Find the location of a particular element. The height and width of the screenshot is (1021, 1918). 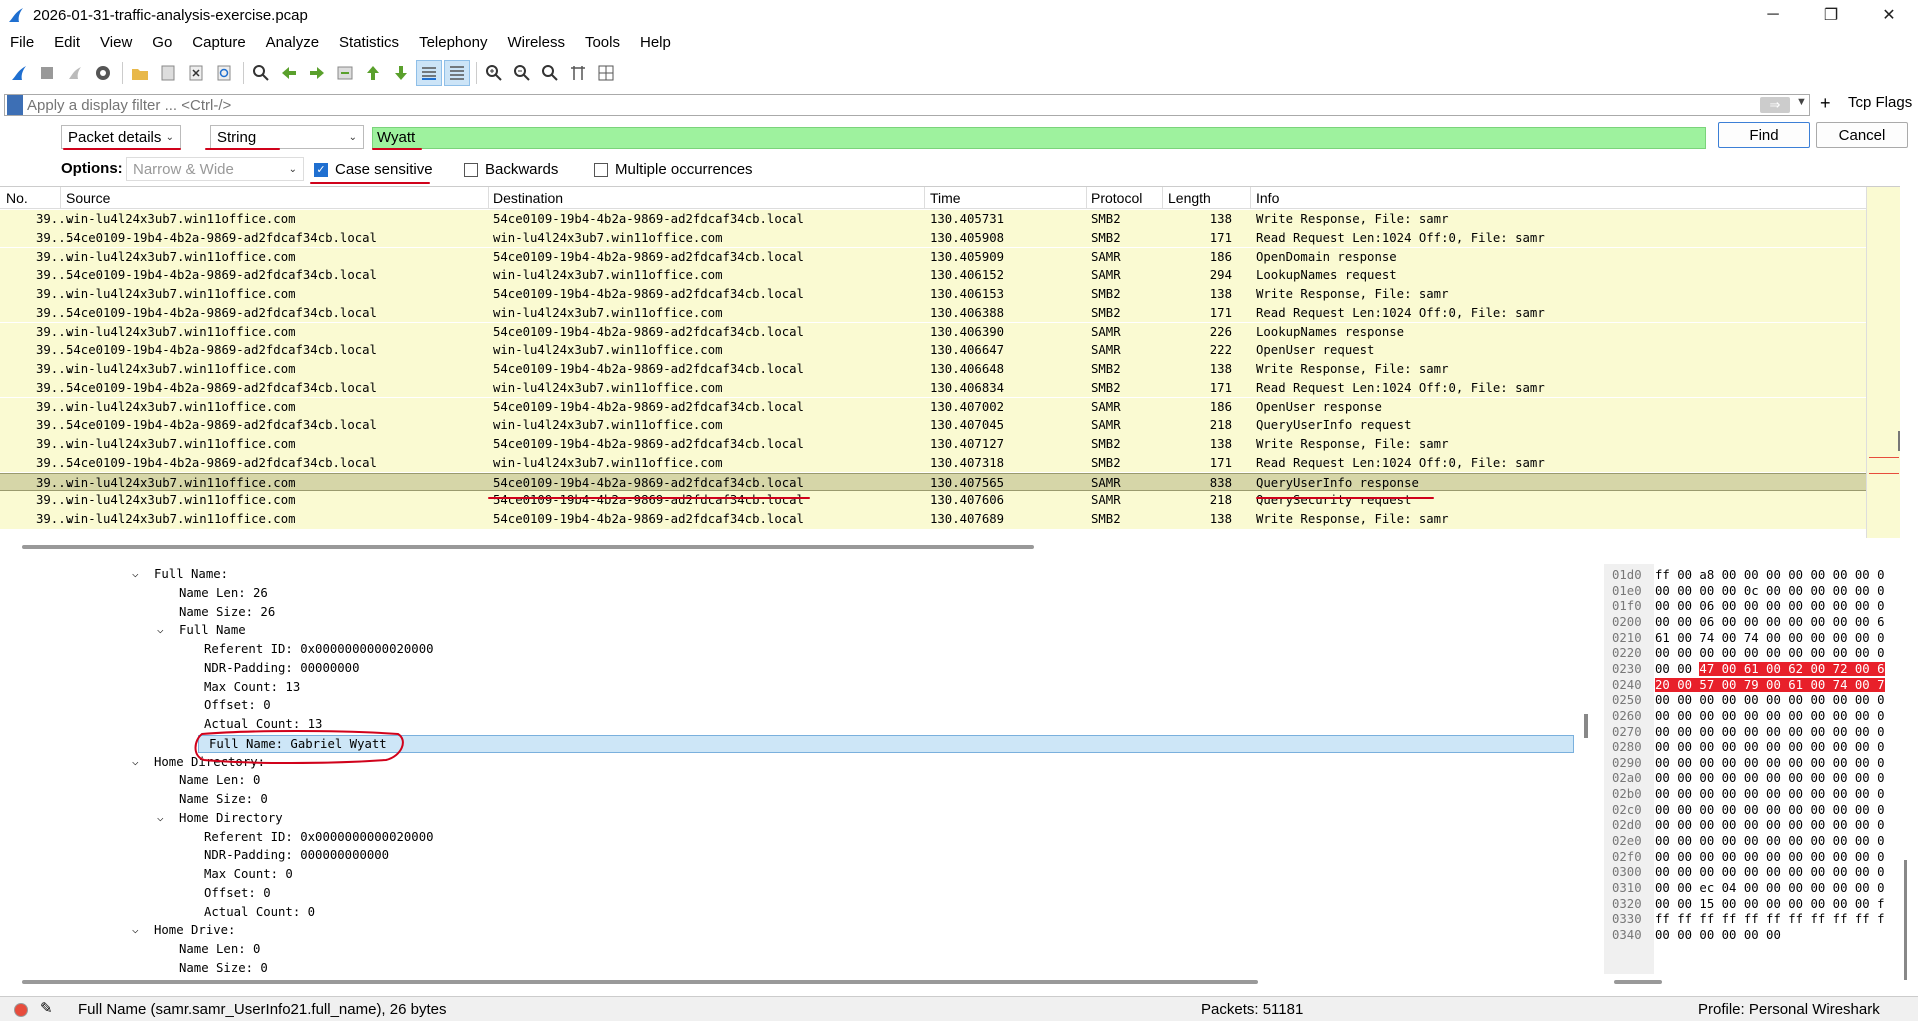

column-header-info: Info is located at coordinates (1267, 198).